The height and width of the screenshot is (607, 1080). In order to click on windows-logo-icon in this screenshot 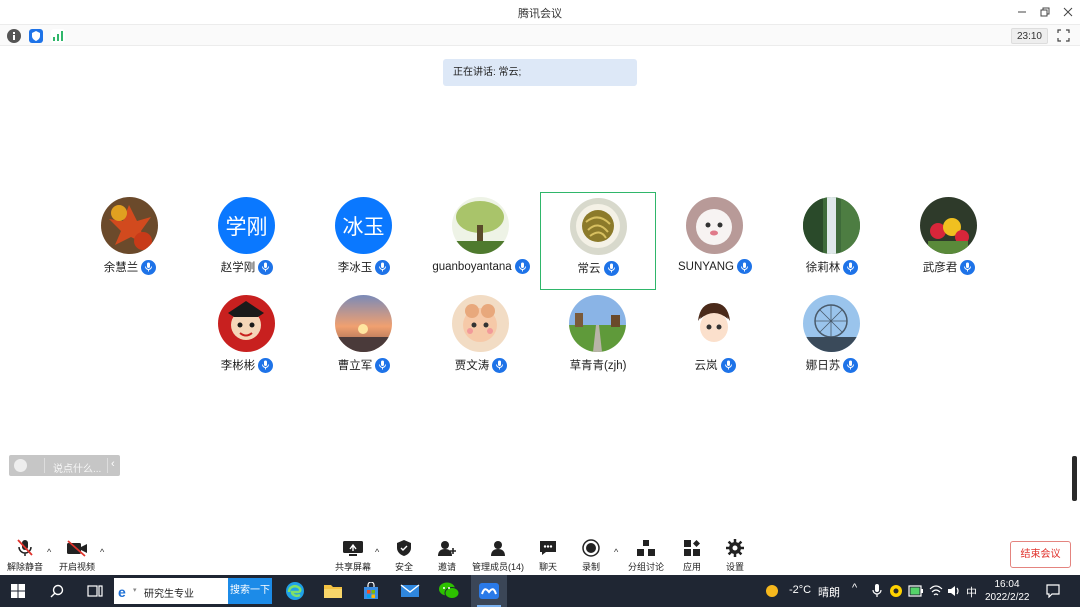, I will do `click(18, 591)`.